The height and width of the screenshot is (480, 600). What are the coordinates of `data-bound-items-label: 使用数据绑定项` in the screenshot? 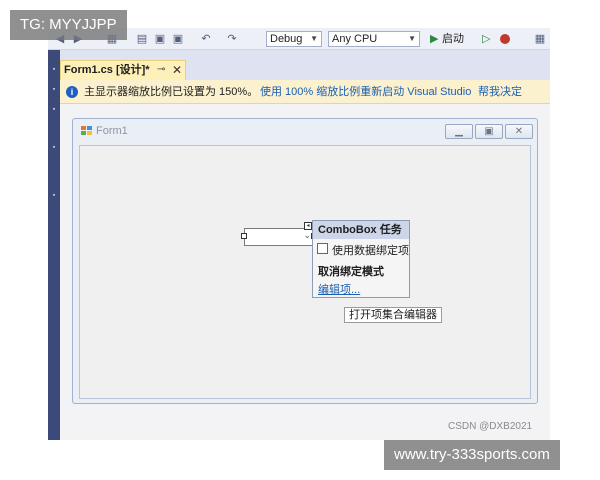 It's located at (370, 251).